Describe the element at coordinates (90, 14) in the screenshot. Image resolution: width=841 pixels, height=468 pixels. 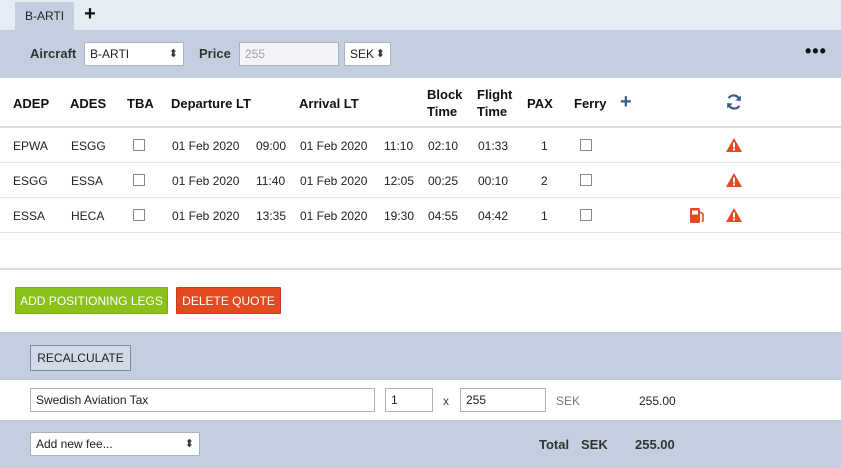
I see `add-tab-icon: +` at that location.